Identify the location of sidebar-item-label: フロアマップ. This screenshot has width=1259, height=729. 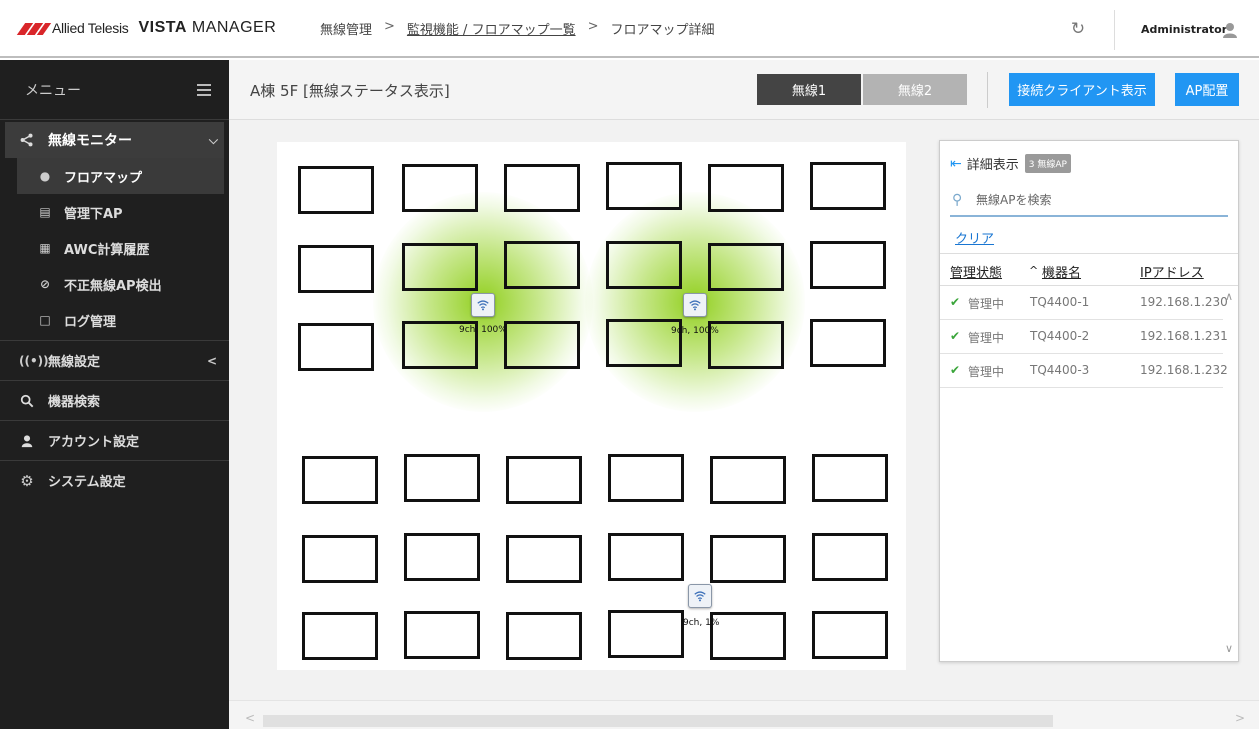
(103, 178).